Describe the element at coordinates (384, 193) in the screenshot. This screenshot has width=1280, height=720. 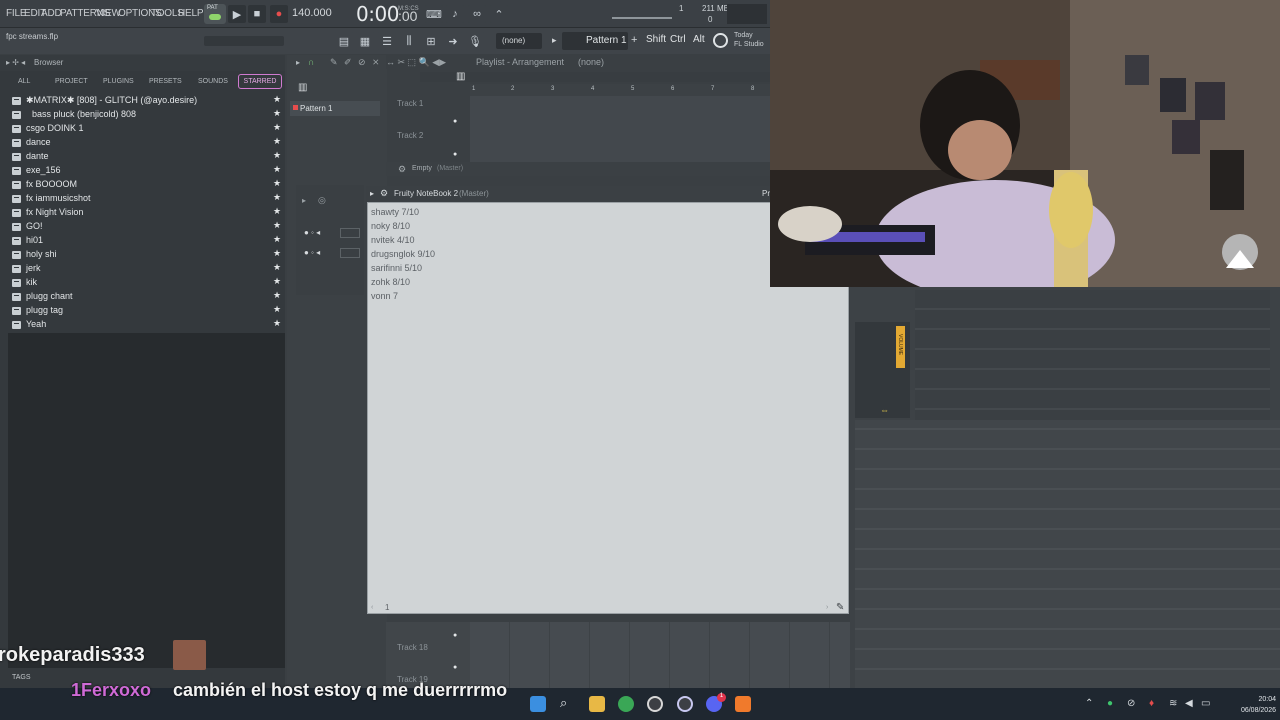
I see `gear-icon: ⚙` at that location.